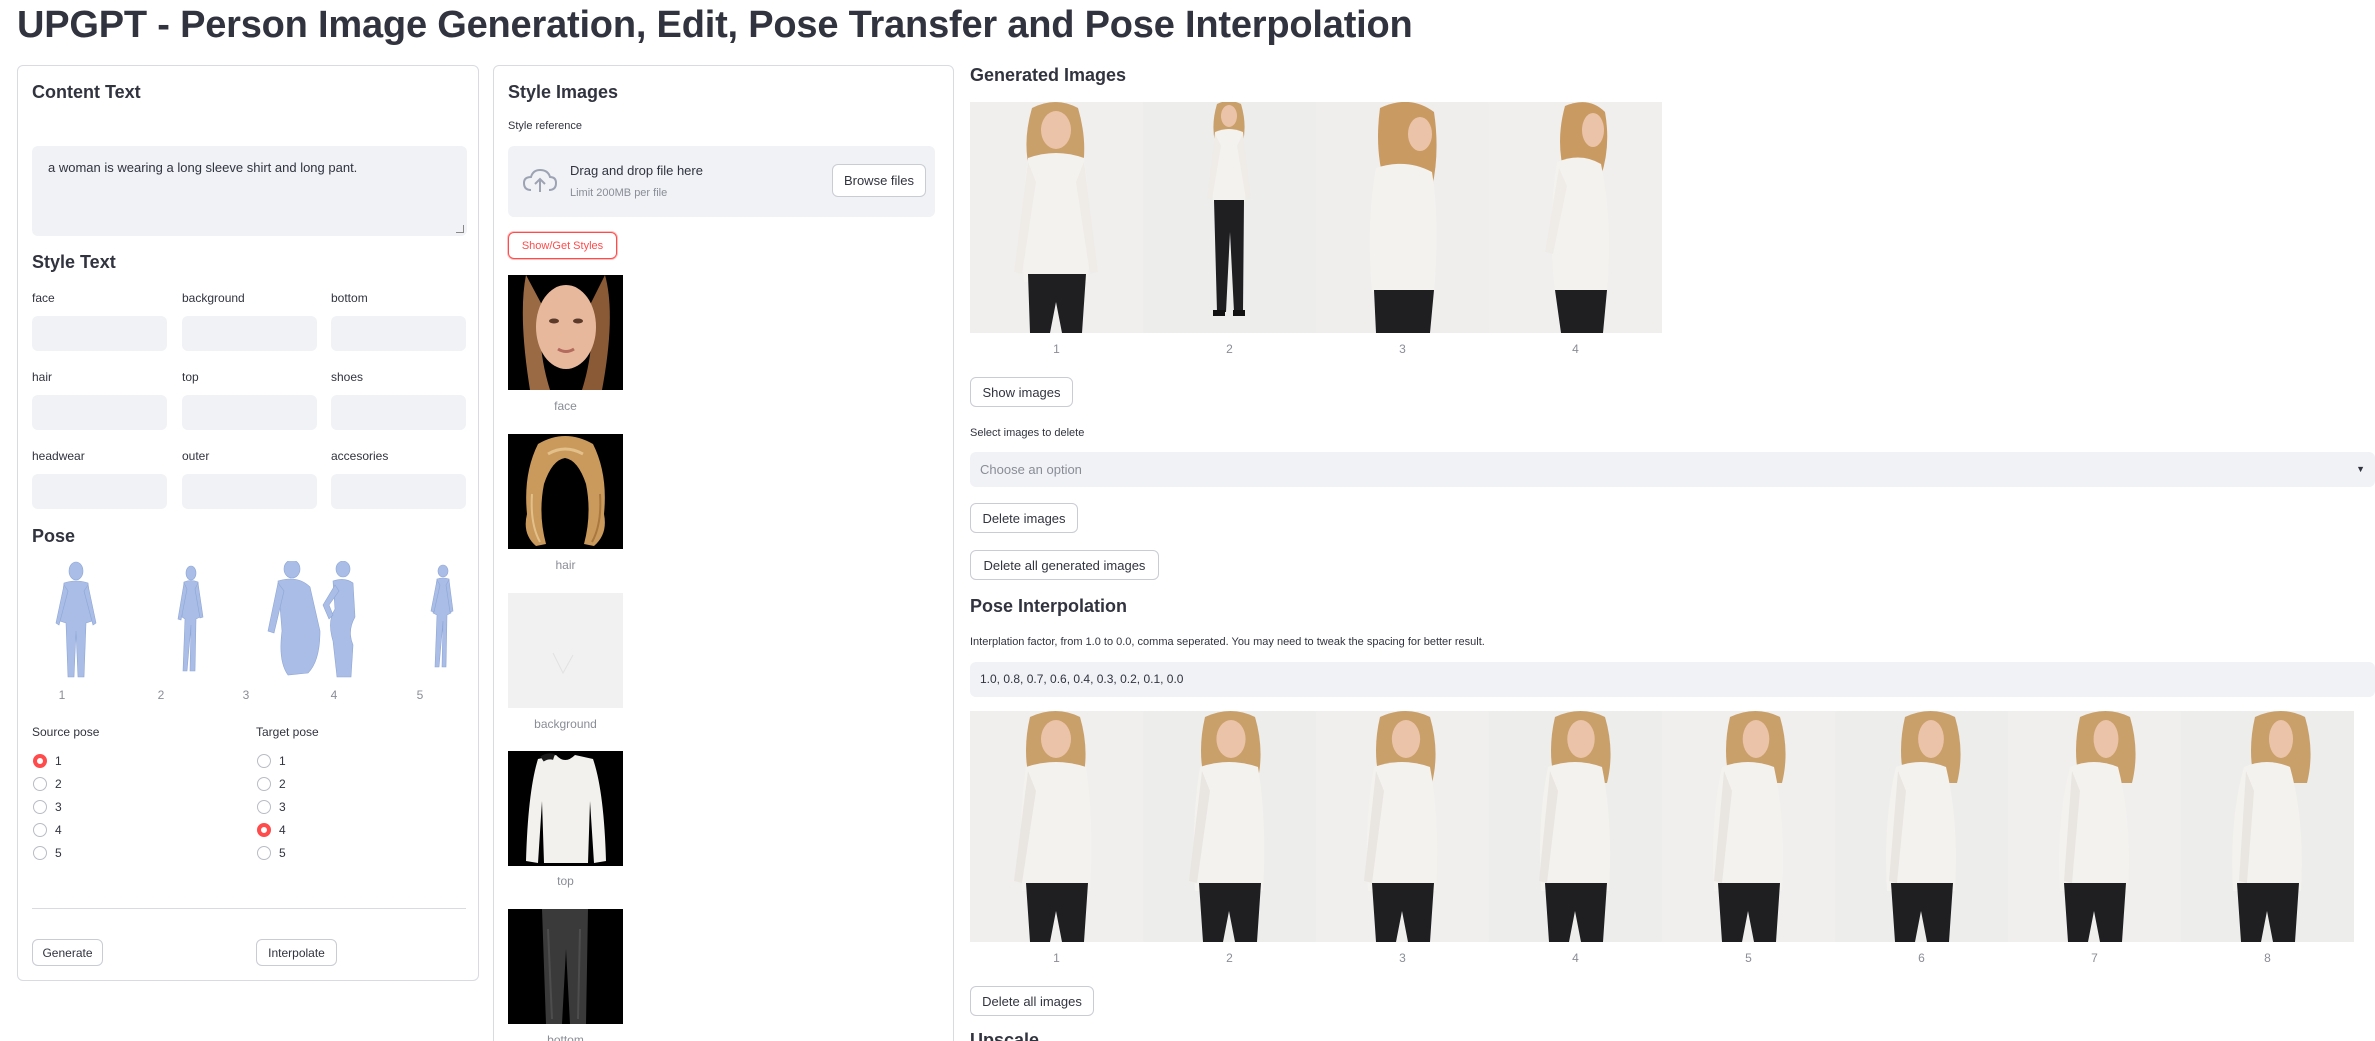  I want to click on target-radio-label-2: 2, so click(282, 784).